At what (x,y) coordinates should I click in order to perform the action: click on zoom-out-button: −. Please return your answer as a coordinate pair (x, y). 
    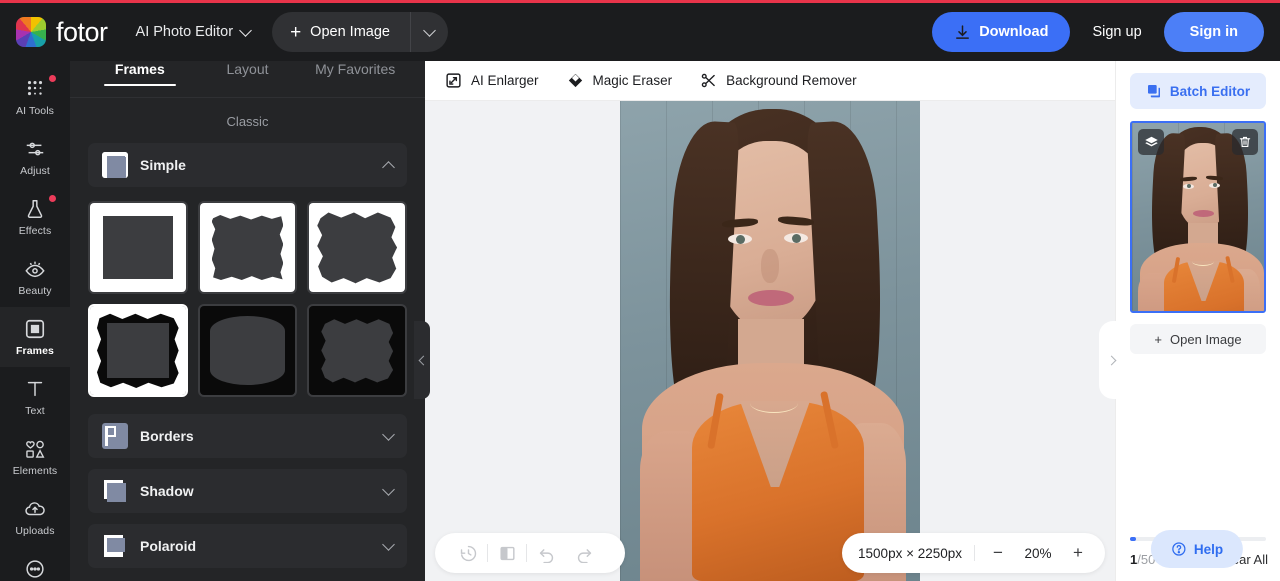
    Looking at the image, I should click on (998, 553).